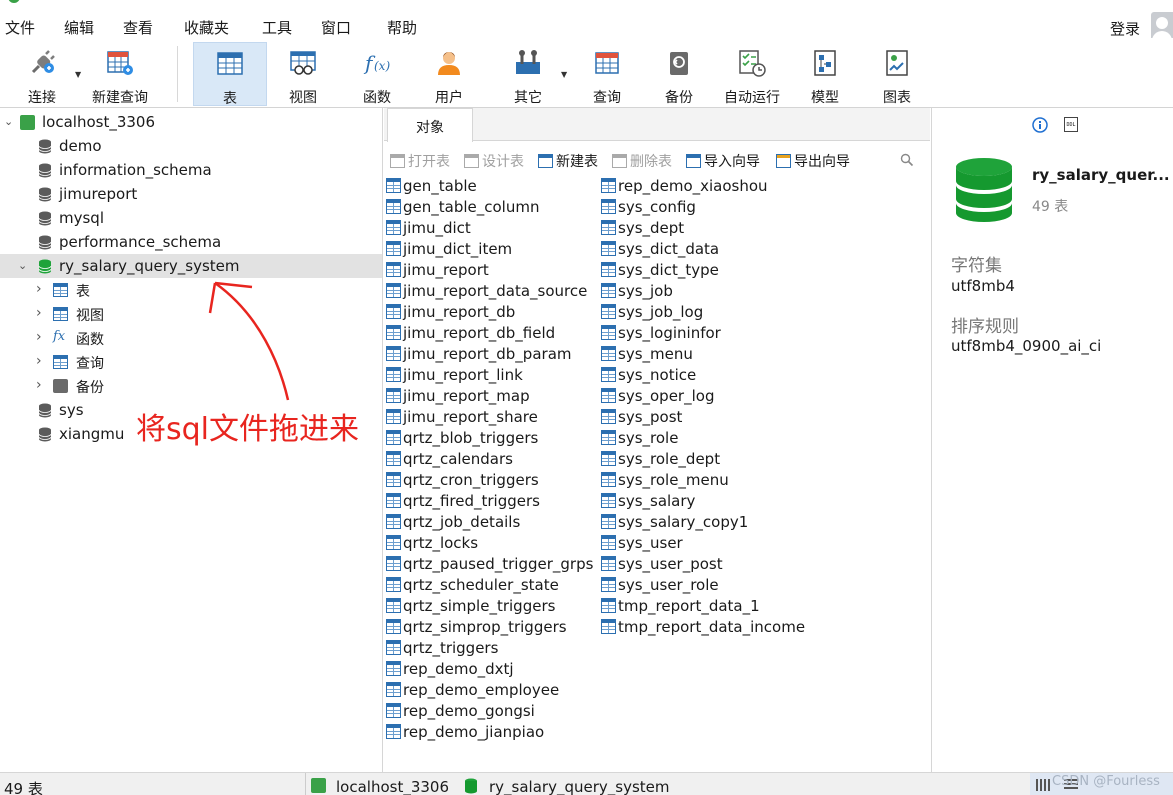 The height and width of the screenshot is (795, 1173). I want to click on user-button: 用户, so click(449, 74).